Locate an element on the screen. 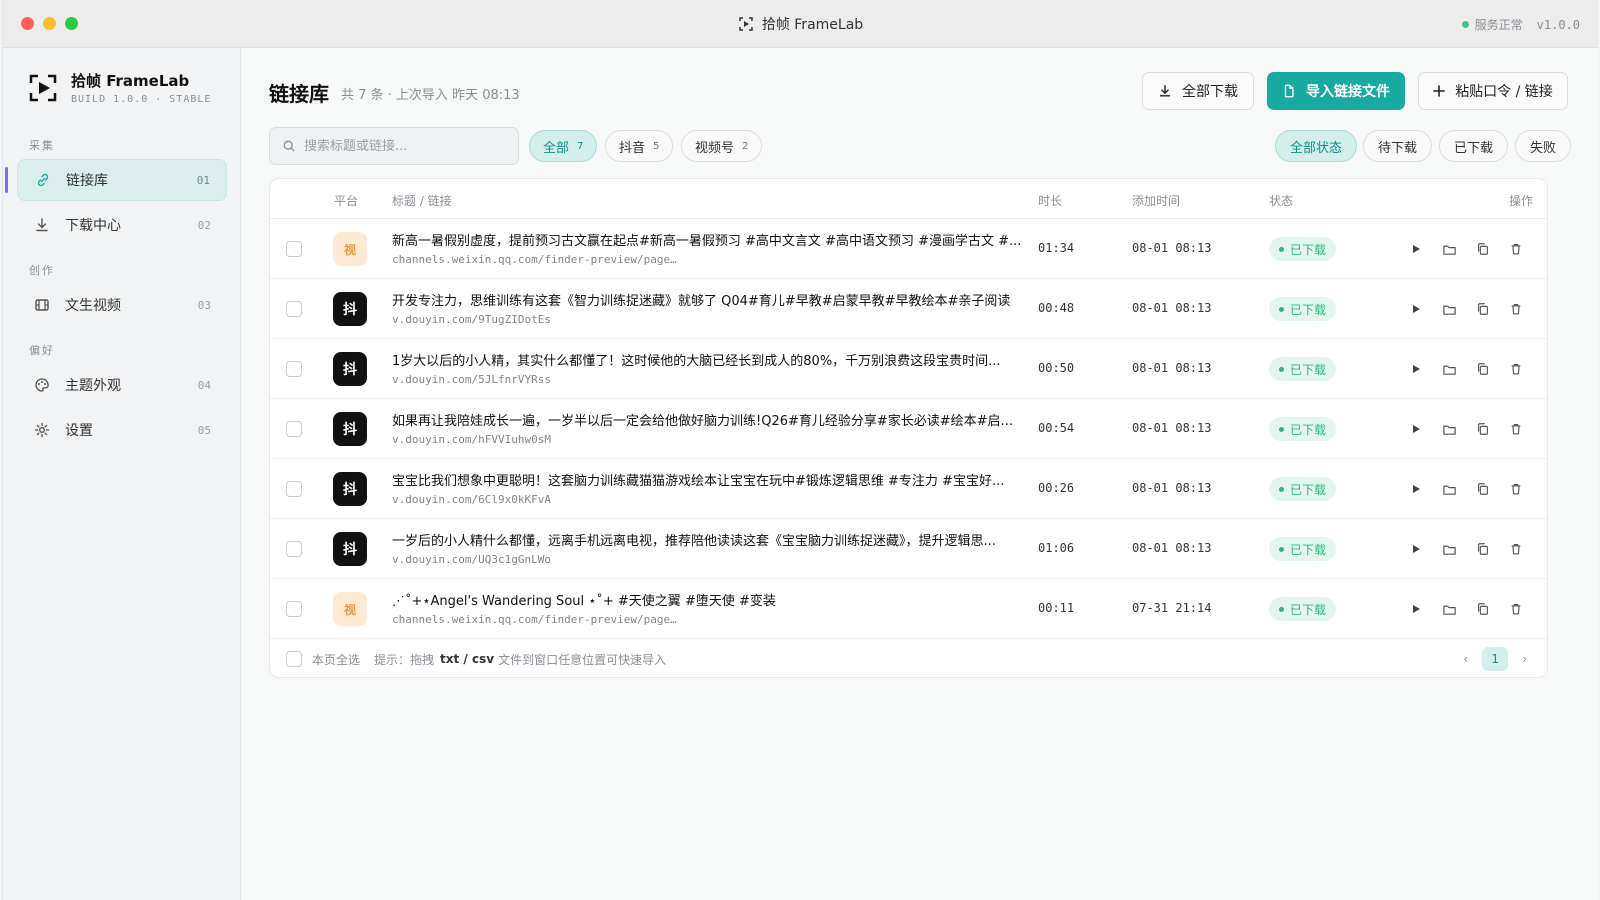 Image resolution: width=1600 pixels, height=900 pixels. active-indicator is located at coordinates (6, 180).